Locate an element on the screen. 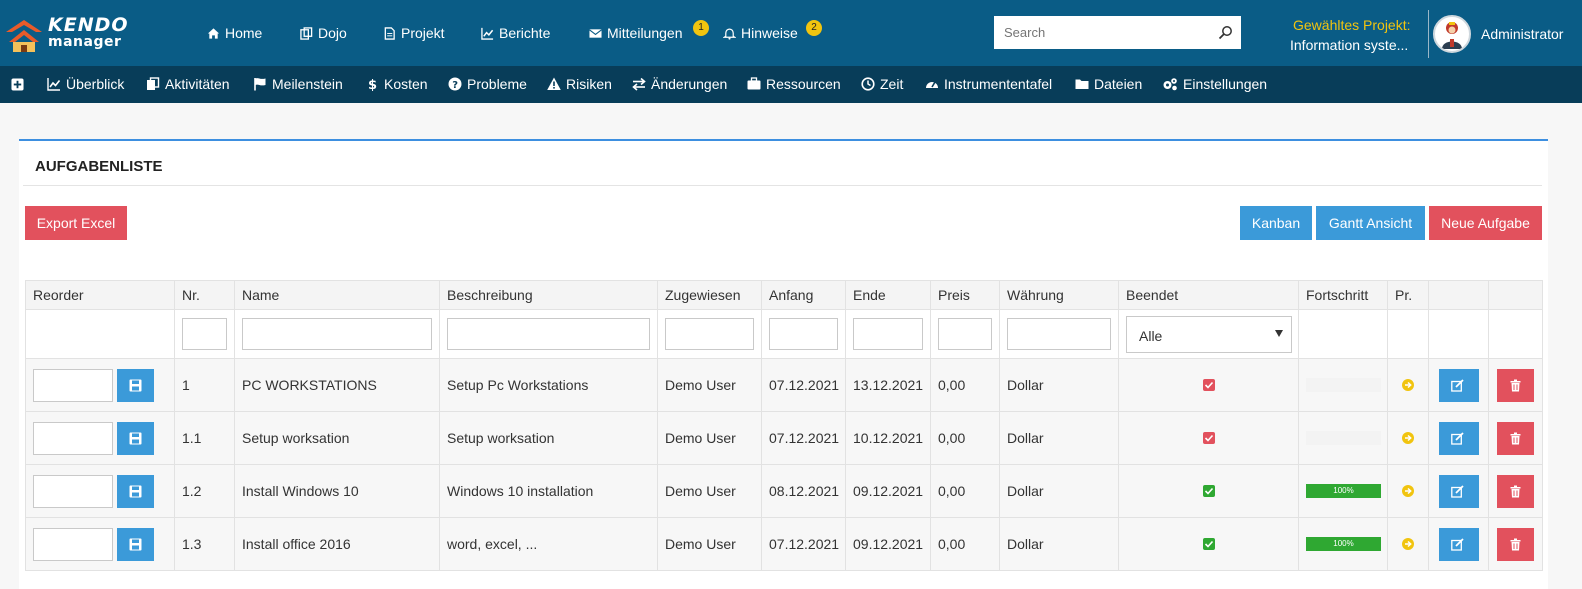 The height and width of the screenshot is (589, 1582). cogs-icon is located at coordinates (1170, 84).